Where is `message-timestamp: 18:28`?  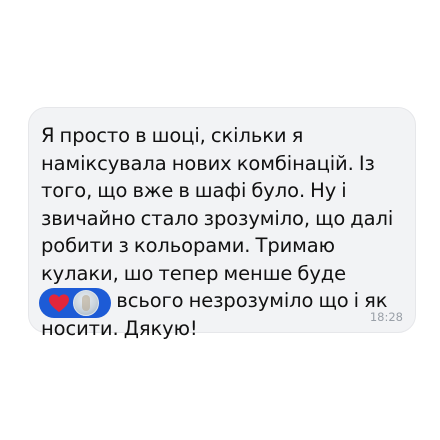 message-timestamp: 18:28 is located at coordinates (386, 317).